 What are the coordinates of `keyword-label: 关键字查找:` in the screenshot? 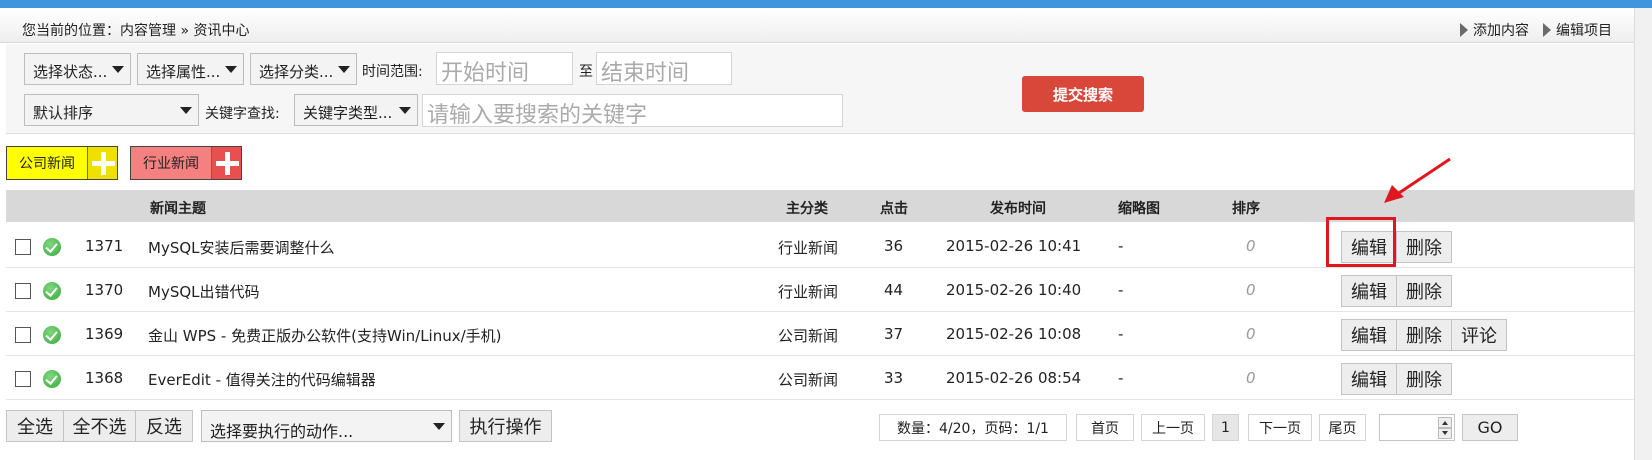 It's located at (242, 114).